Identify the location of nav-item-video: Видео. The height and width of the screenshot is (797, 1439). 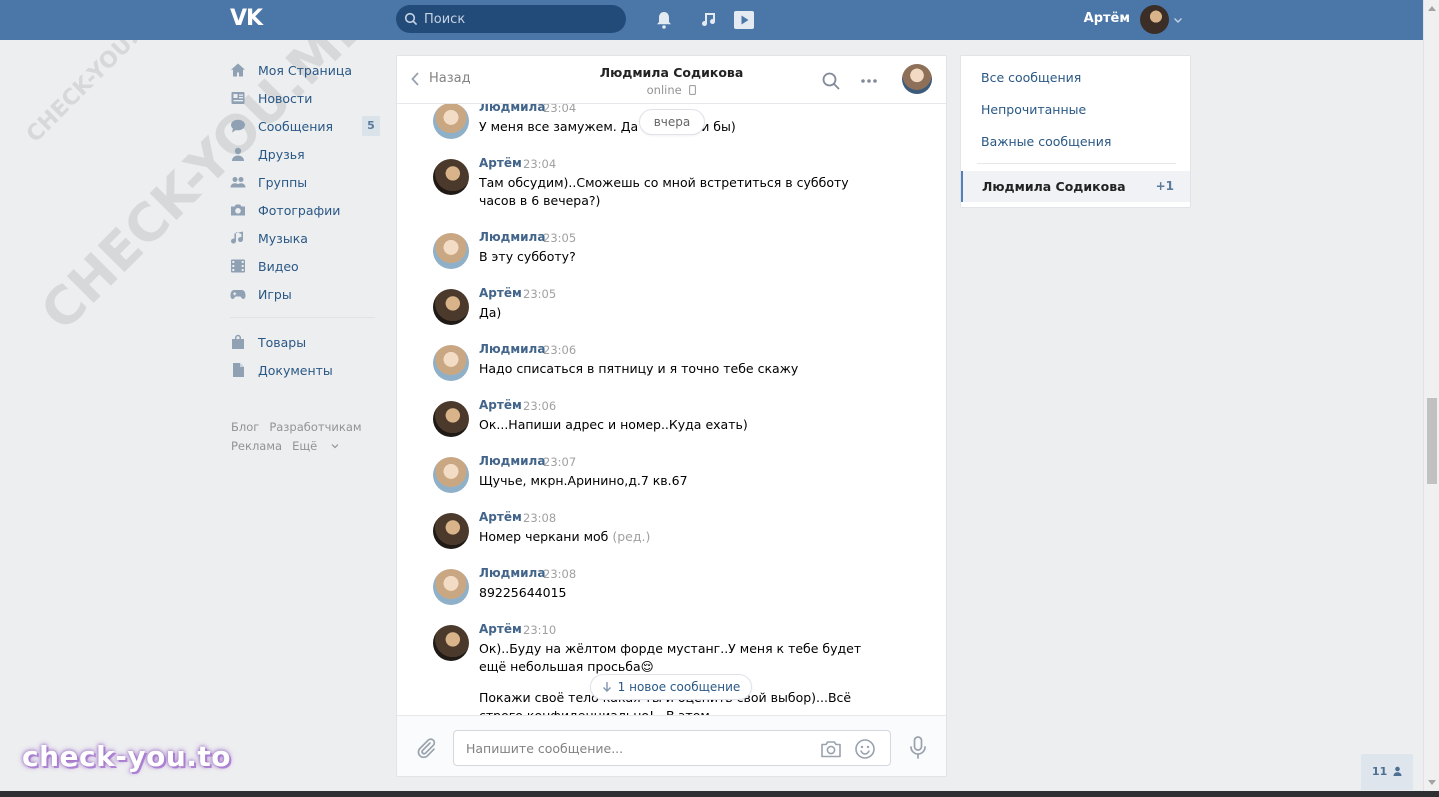
(305, 266).